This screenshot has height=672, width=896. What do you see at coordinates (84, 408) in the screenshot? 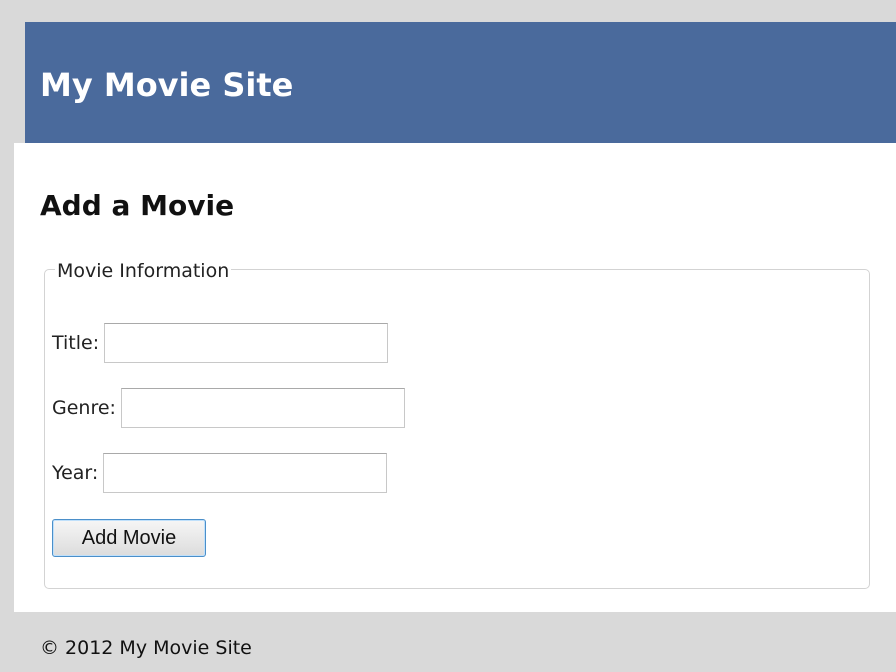
I see `genre-label: Genre:` at bounding box center [84, 408].